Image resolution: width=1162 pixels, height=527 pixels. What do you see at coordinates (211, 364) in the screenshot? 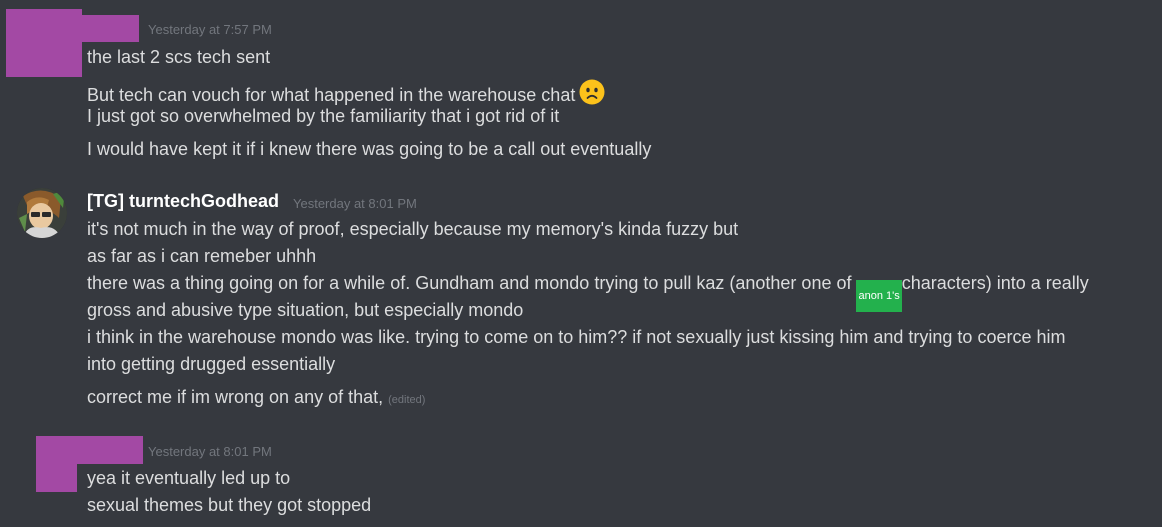
I see `message-line: into getting drugged essentially` at bounding box center [211, 364].